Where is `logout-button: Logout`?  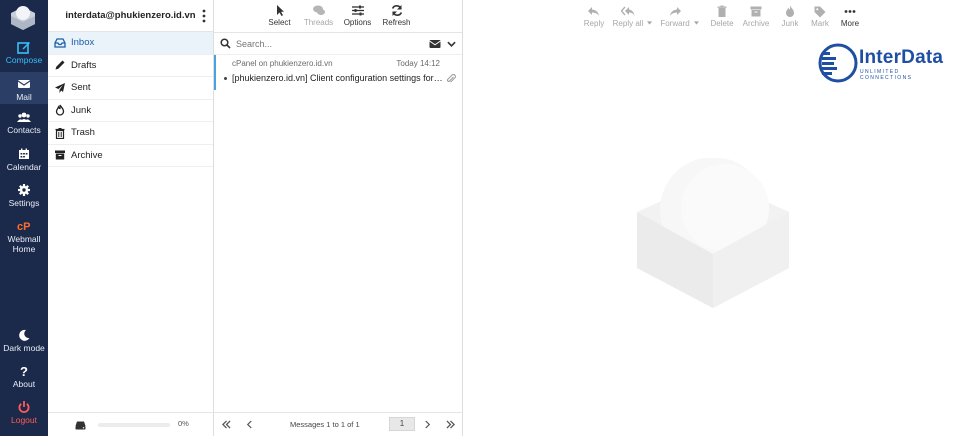 logout-button: Logout is located at coordinates (24, 414).